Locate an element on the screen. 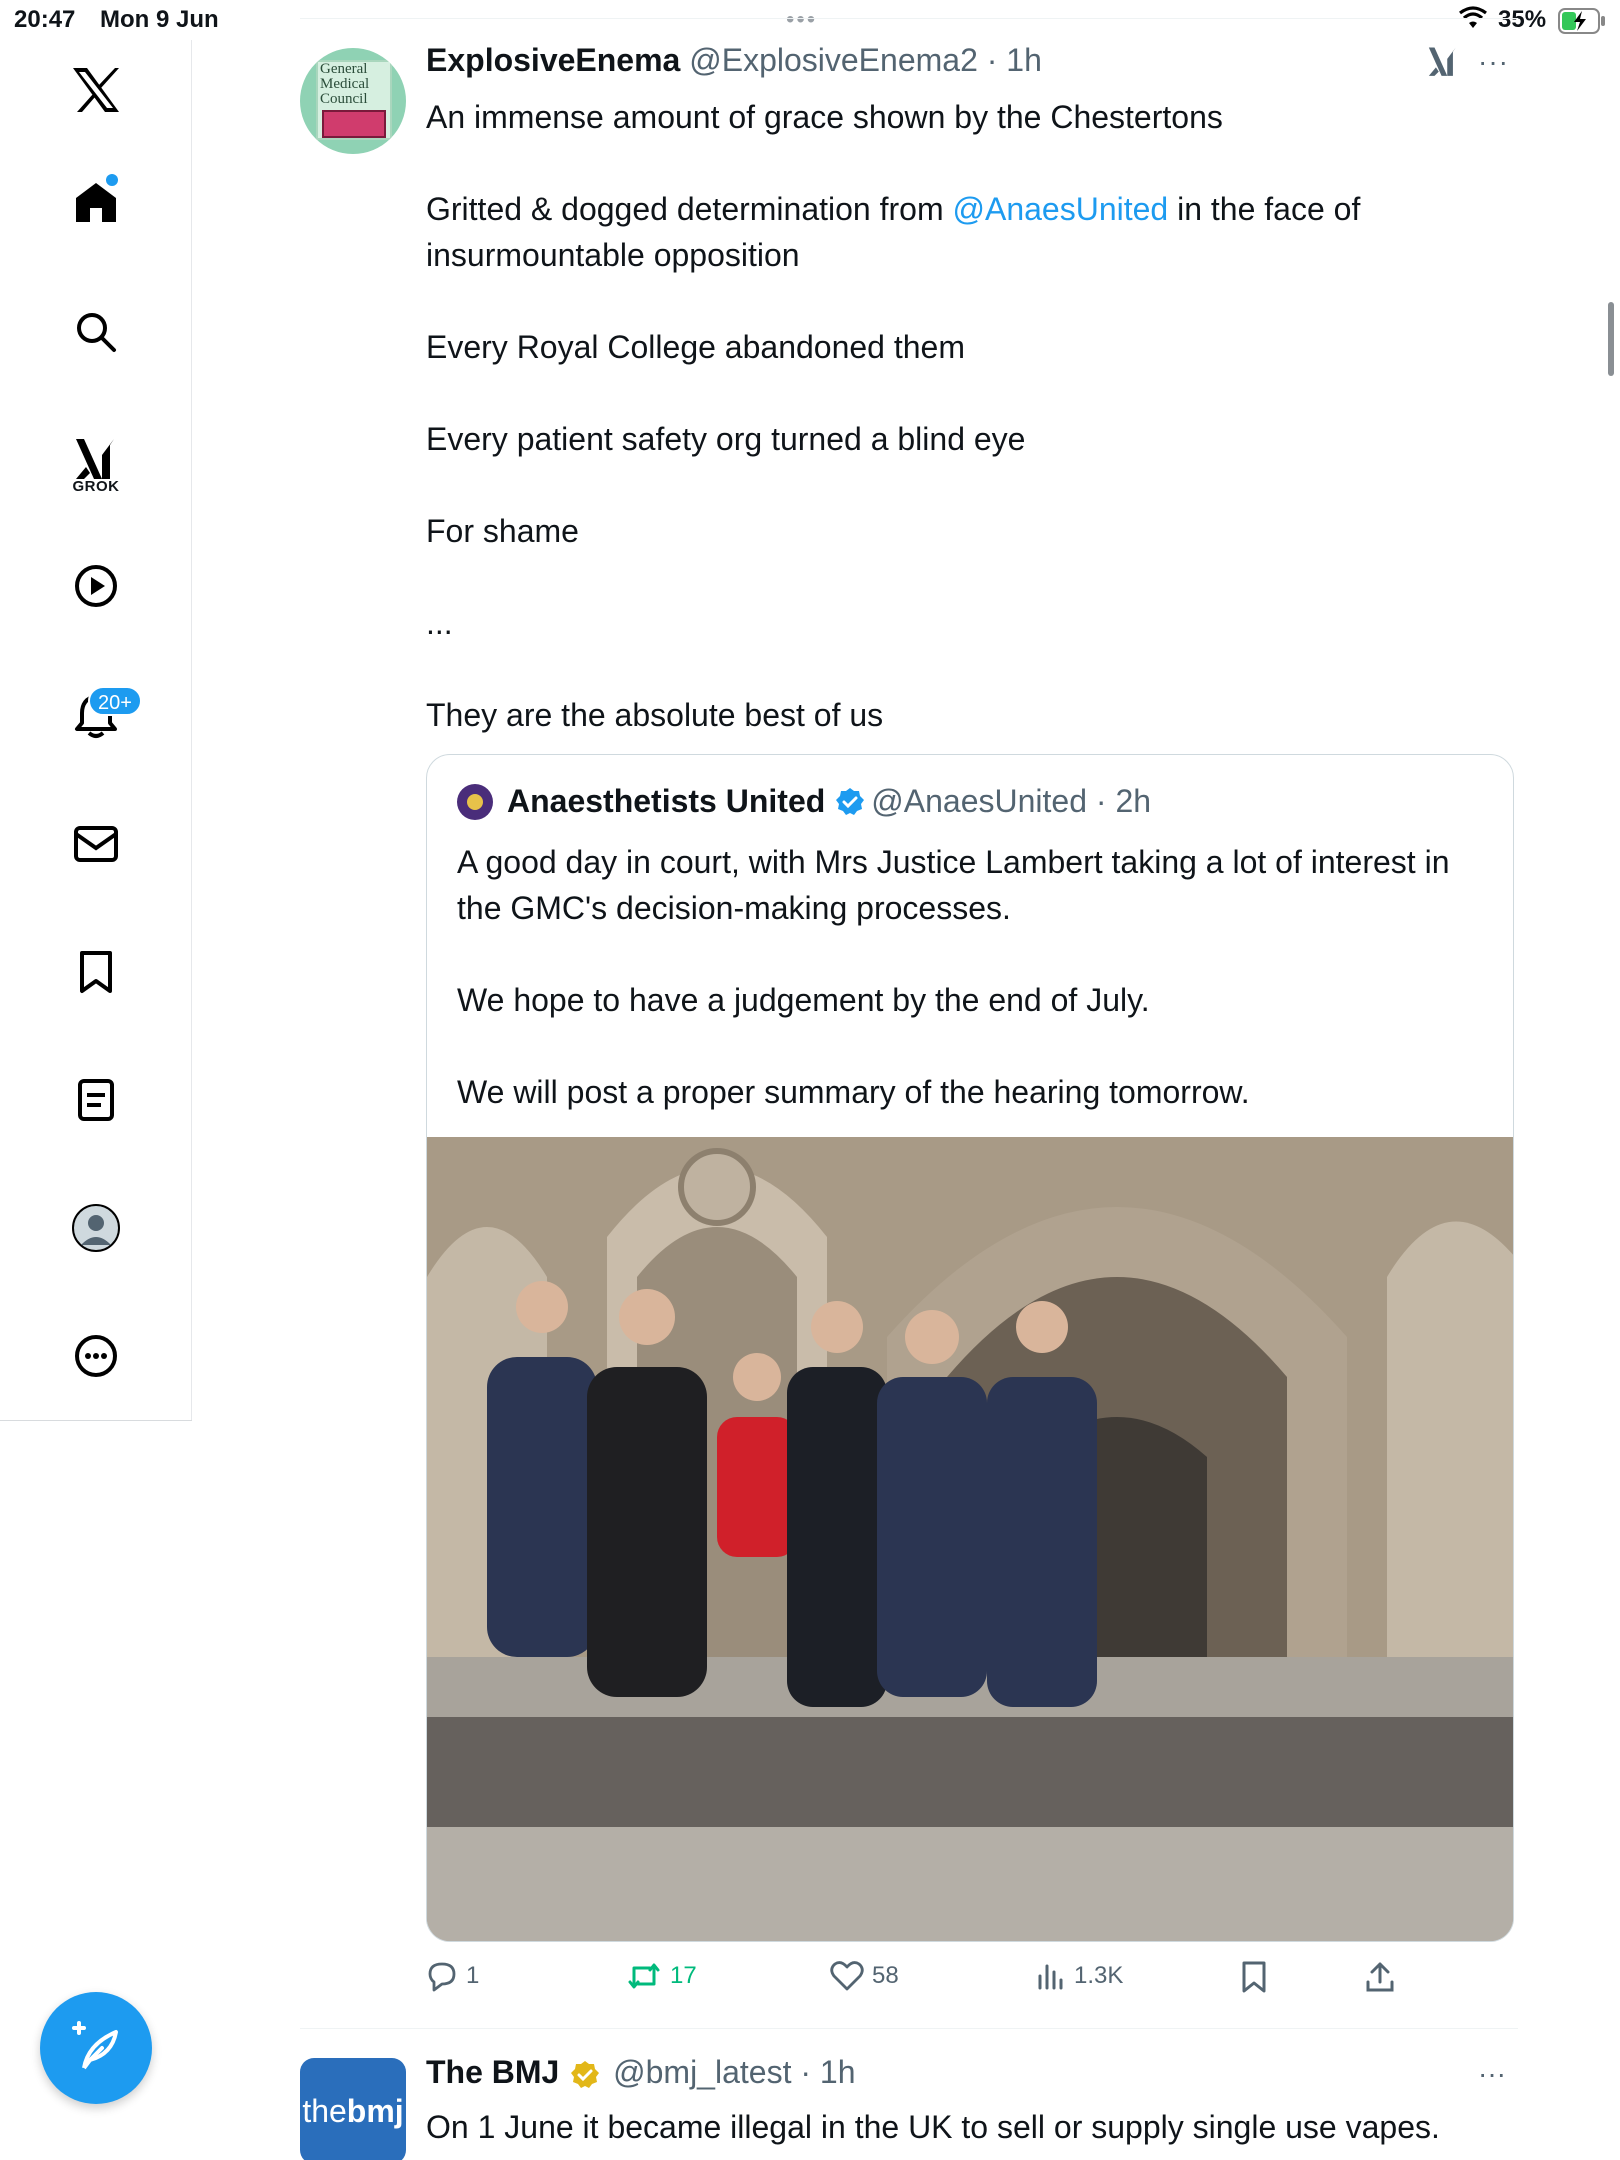  home-unread-dot is located at coordinates (112, 180).